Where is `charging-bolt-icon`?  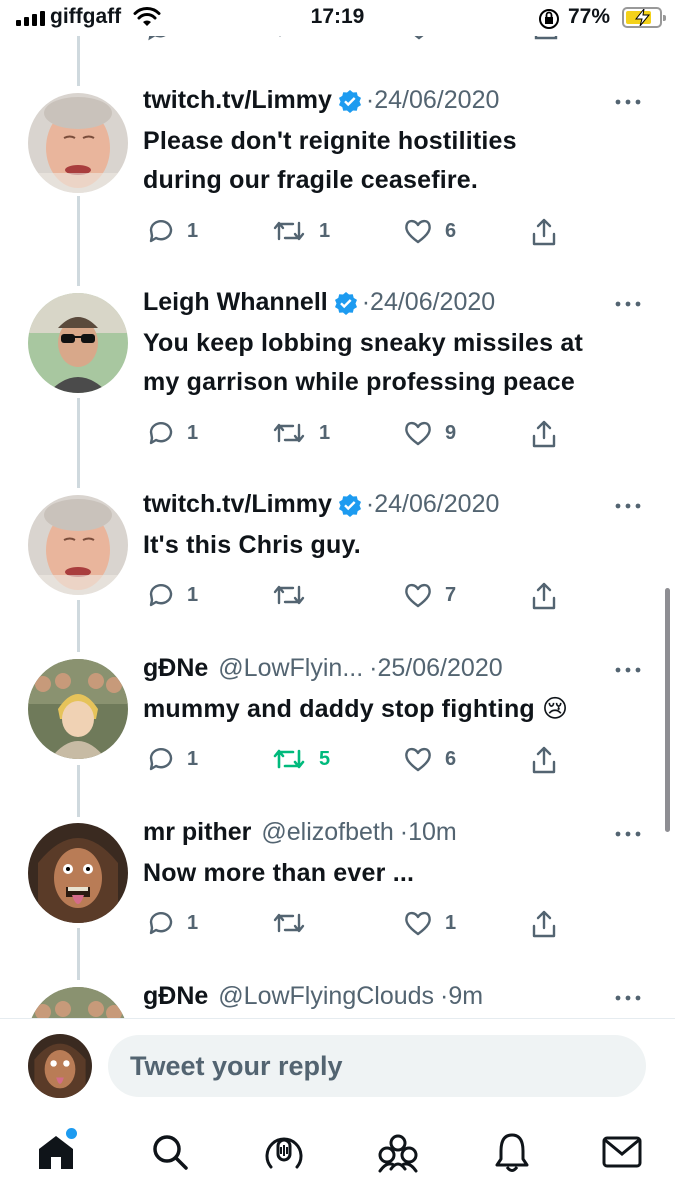 charging-bolt-icon is located at coordinates (642, 17).